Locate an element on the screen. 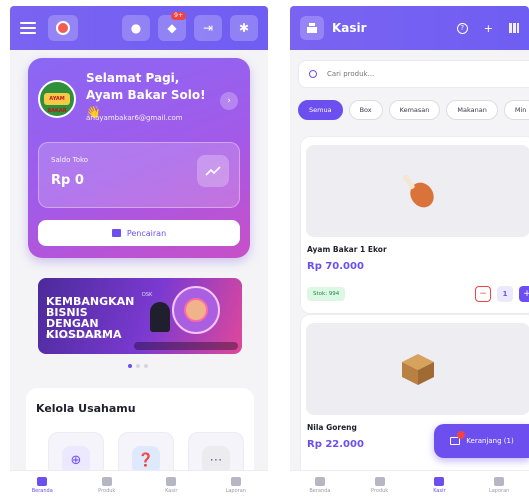 The height and width of the screenshot is (500, 529). banner-face is located at coordinates (196, 310).